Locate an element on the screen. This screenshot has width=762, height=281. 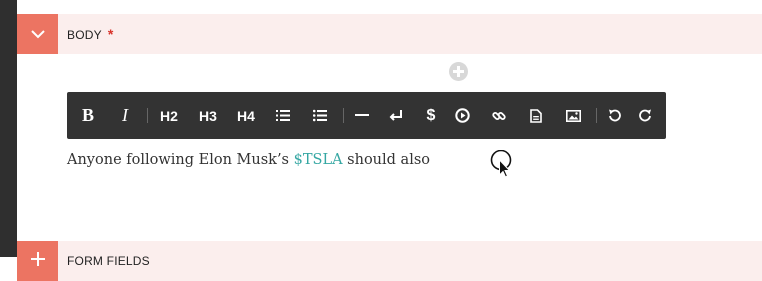
line-break-icon is located at coordinates (395, 115).